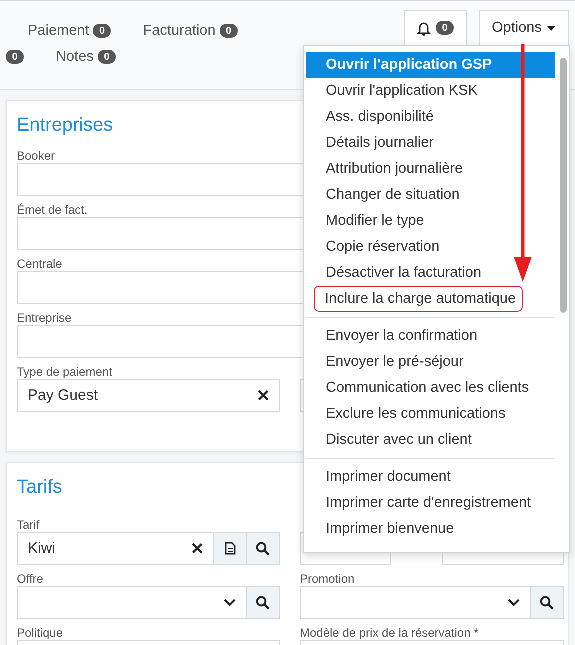 The height and width of the screenshot is (645, 575). What do you see at coordinates (430, 440) in the screenshot?
I see `menu-item: Discuter avec un client` at bounding box center [430, 440].